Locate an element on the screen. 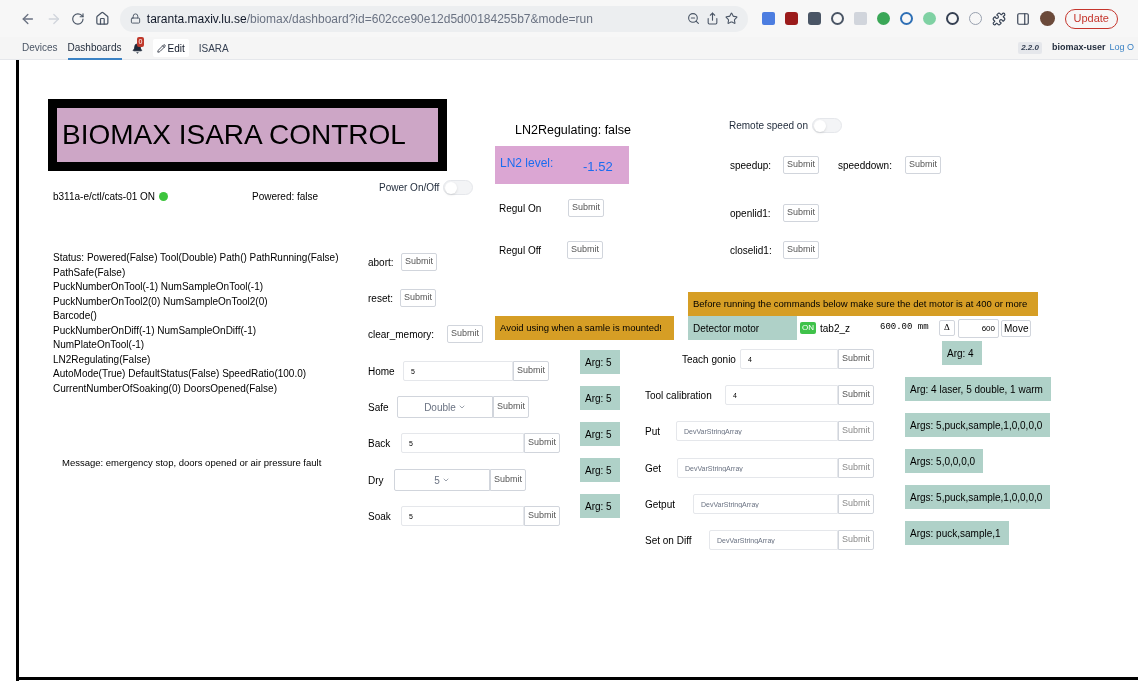 This screenshot has height=681, width=1138. warning-note: Avoid using when a samle is mounted! is located at coordinates (584, 328).